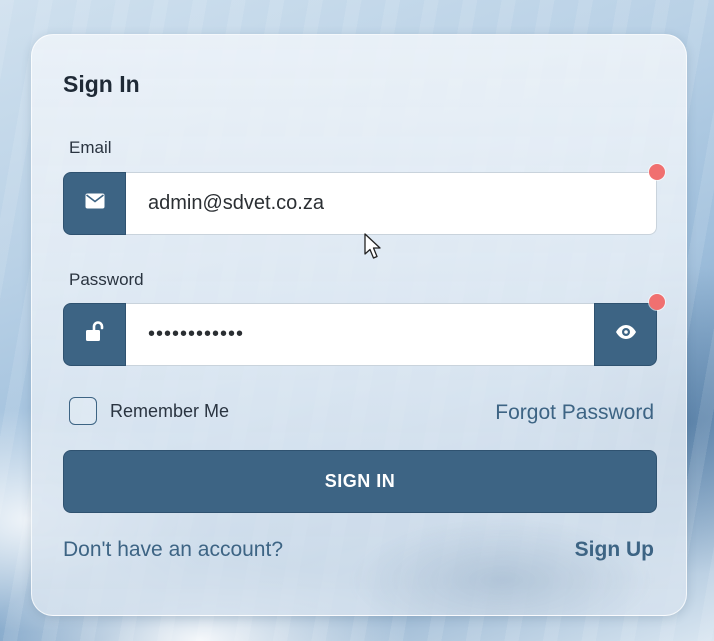 The width and height of the screenshot is (714, 641). I want to click on password-icon-box, so click(94, 334).